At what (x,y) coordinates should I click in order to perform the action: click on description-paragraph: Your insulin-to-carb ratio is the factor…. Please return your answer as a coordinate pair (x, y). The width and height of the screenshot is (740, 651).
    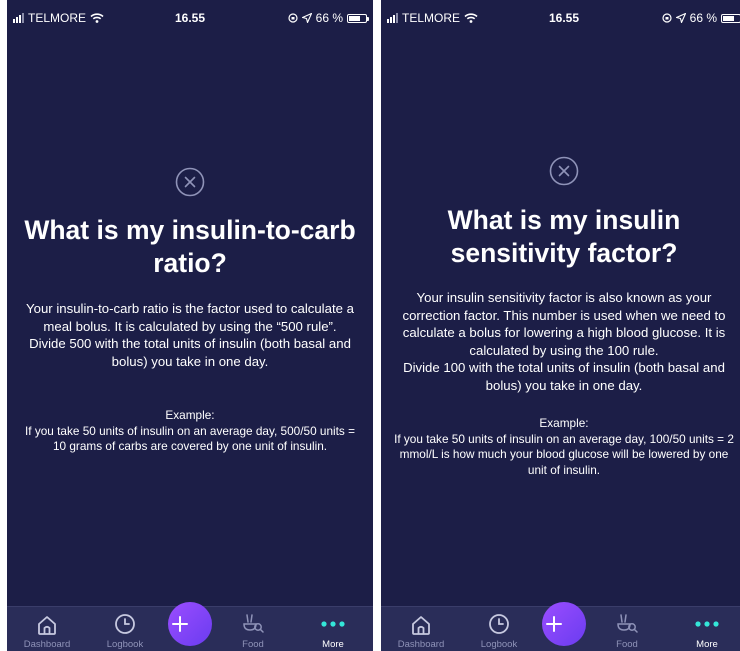
    Looking at the image, I should click on (190, 317).